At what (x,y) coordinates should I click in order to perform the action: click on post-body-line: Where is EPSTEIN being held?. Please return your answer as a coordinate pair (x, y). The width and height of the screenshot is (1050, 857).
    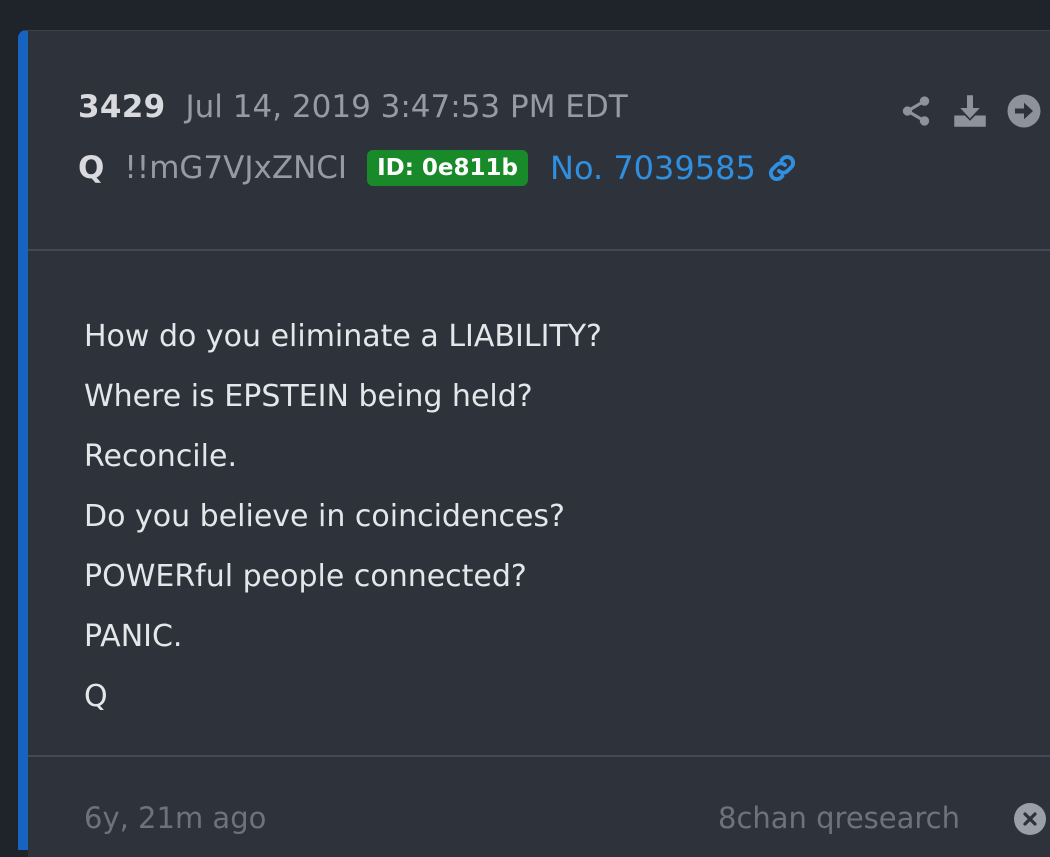
    Looking at the image, I should click on (308, 396).